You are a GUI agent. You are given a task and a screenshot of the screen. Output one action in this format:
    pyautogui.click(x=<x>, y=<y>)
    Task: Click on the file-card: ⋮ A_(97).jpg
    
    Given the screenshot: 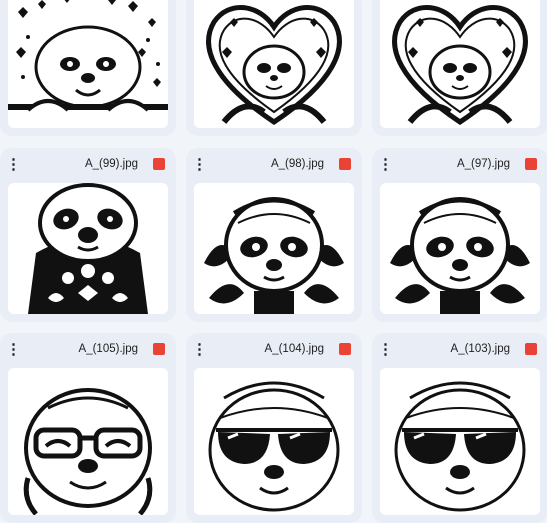 What is the action you would take?
    pyautogui.click(x=459, y=235)
    